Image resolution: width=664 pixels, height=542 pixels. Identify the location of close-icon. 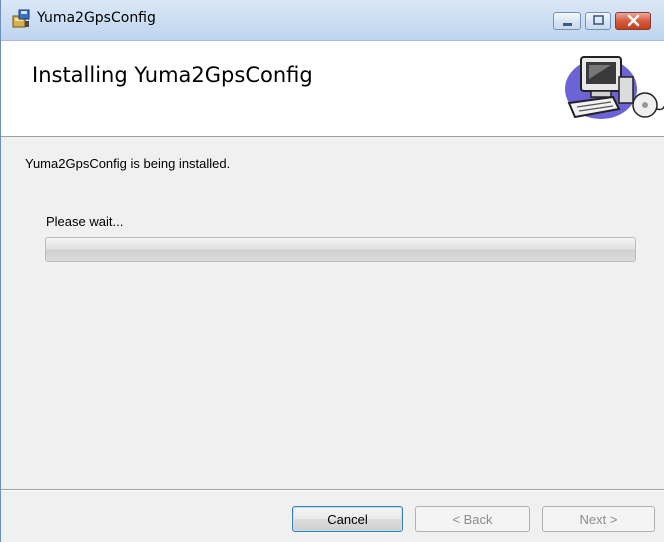
(633, 20).